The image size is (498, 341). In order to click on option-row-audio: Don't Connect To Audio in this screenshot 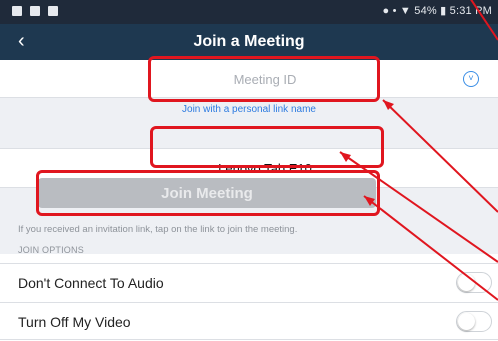, I will do `click(249, 282)`.